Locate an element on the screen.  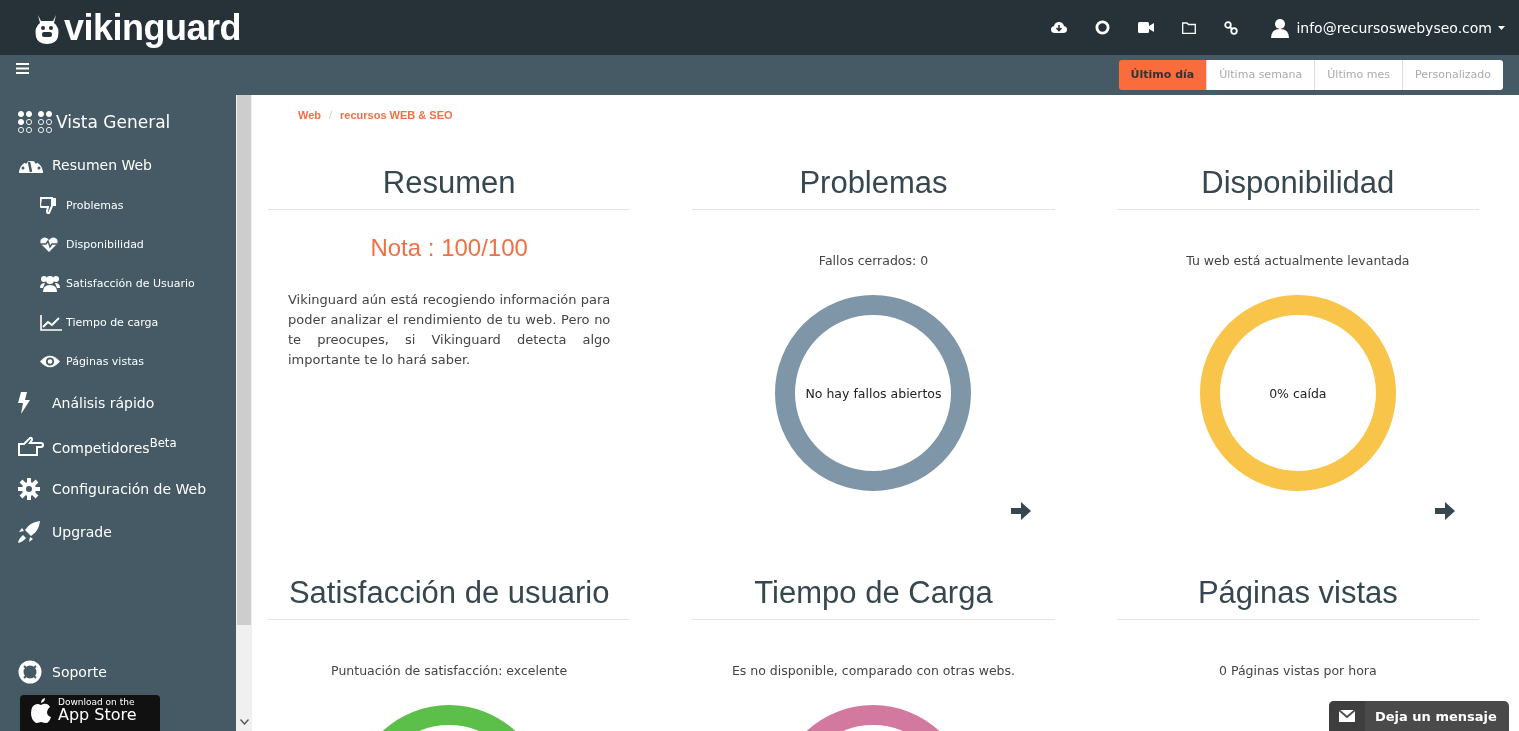
heartbeat-icon is located at coordinates (49, 244).